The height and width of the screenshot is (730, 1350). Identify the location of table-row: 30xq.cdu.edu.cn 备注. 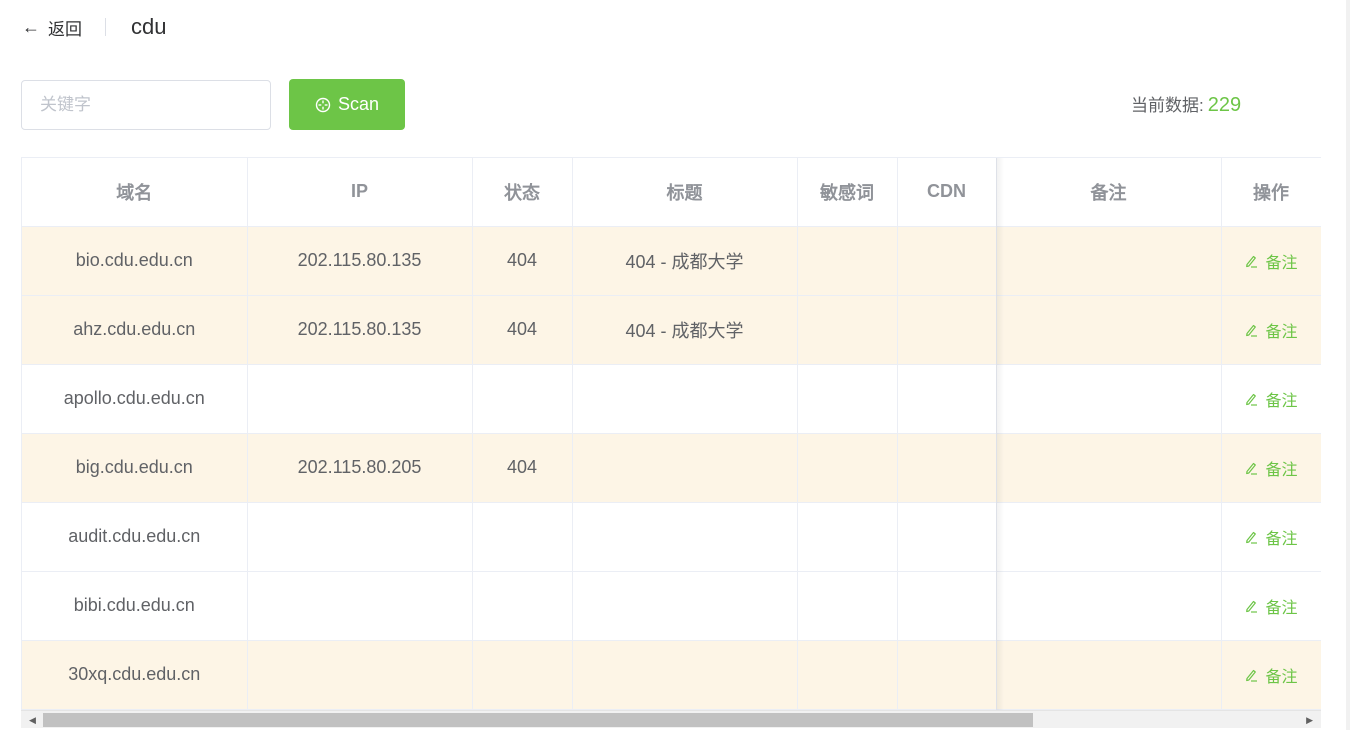
(671, 675).